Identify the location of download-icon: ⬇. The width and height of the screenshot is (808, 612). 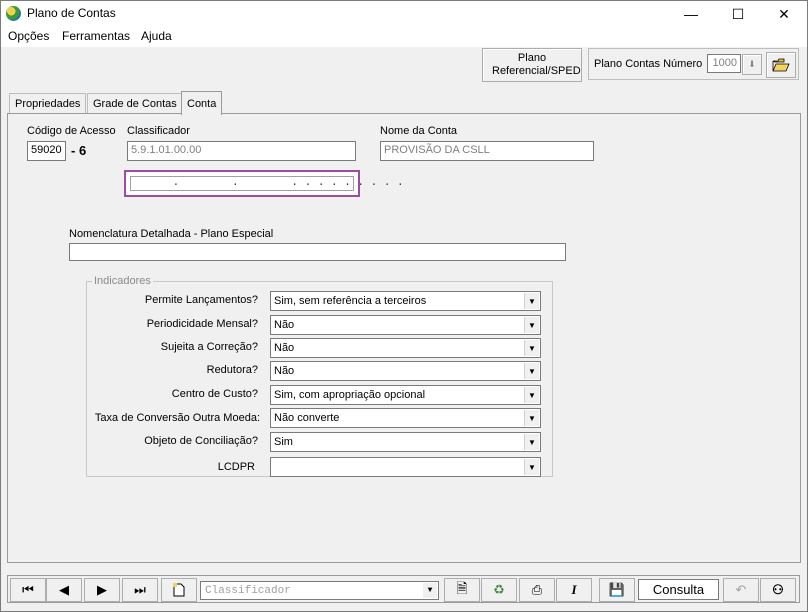
(752, 64).